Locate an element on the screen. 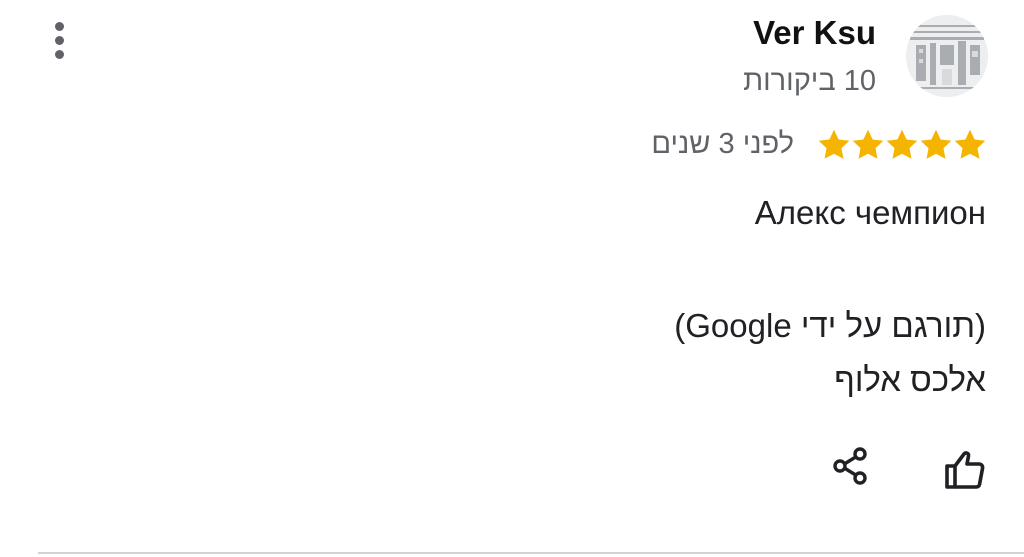 The image size is (1024, 557). more-options-button is located at coordinates (60, 40).